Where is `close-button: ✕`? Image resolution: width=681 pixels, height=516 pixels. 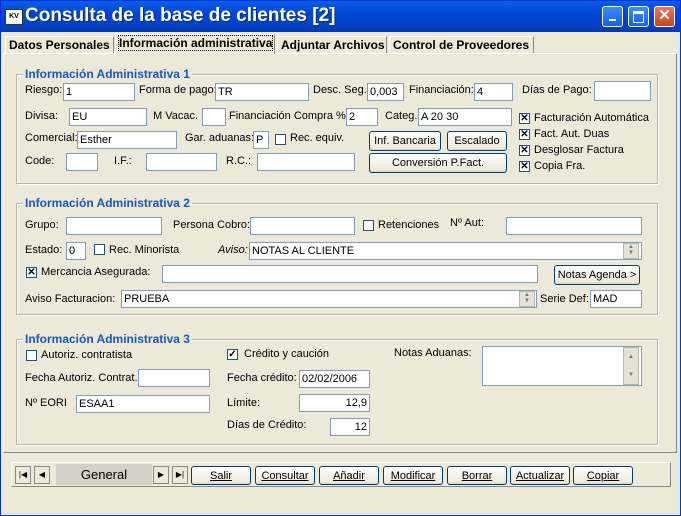 close-button: ✕ is located at coordinates (664, 16).